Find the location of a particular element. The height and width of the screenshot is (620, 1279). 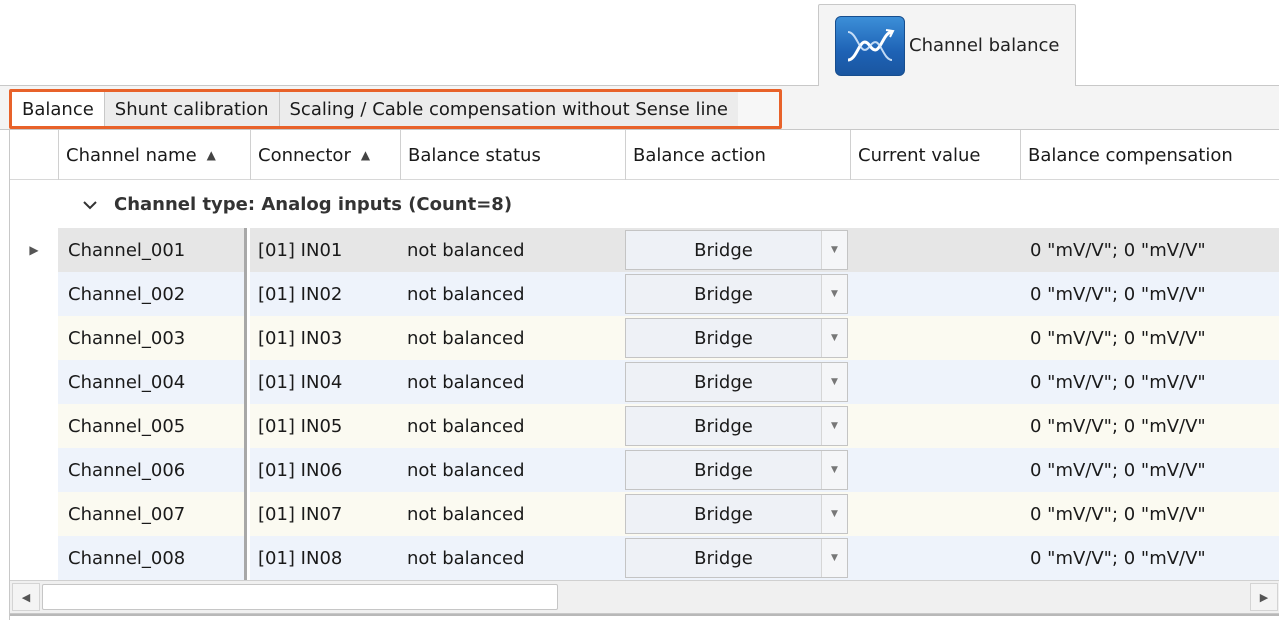

horizontal-scrollbar: ◀ ▶ is located at coordinates (644, 597).